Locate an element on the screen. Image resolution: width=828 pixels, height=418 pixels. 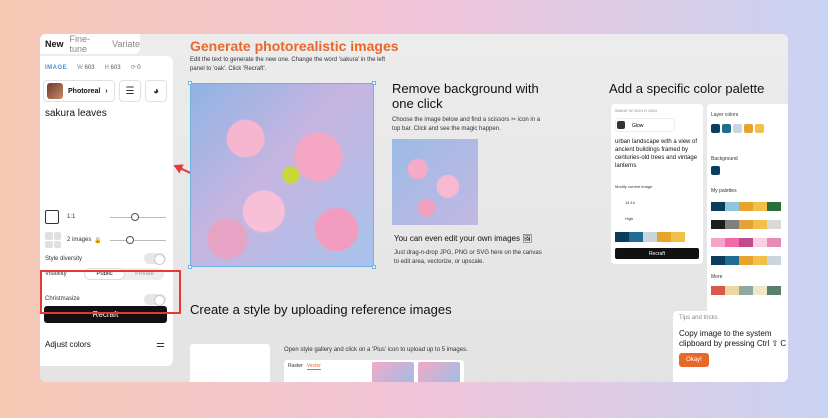
more-palettes-label: More is located at coordinates (716, 277).